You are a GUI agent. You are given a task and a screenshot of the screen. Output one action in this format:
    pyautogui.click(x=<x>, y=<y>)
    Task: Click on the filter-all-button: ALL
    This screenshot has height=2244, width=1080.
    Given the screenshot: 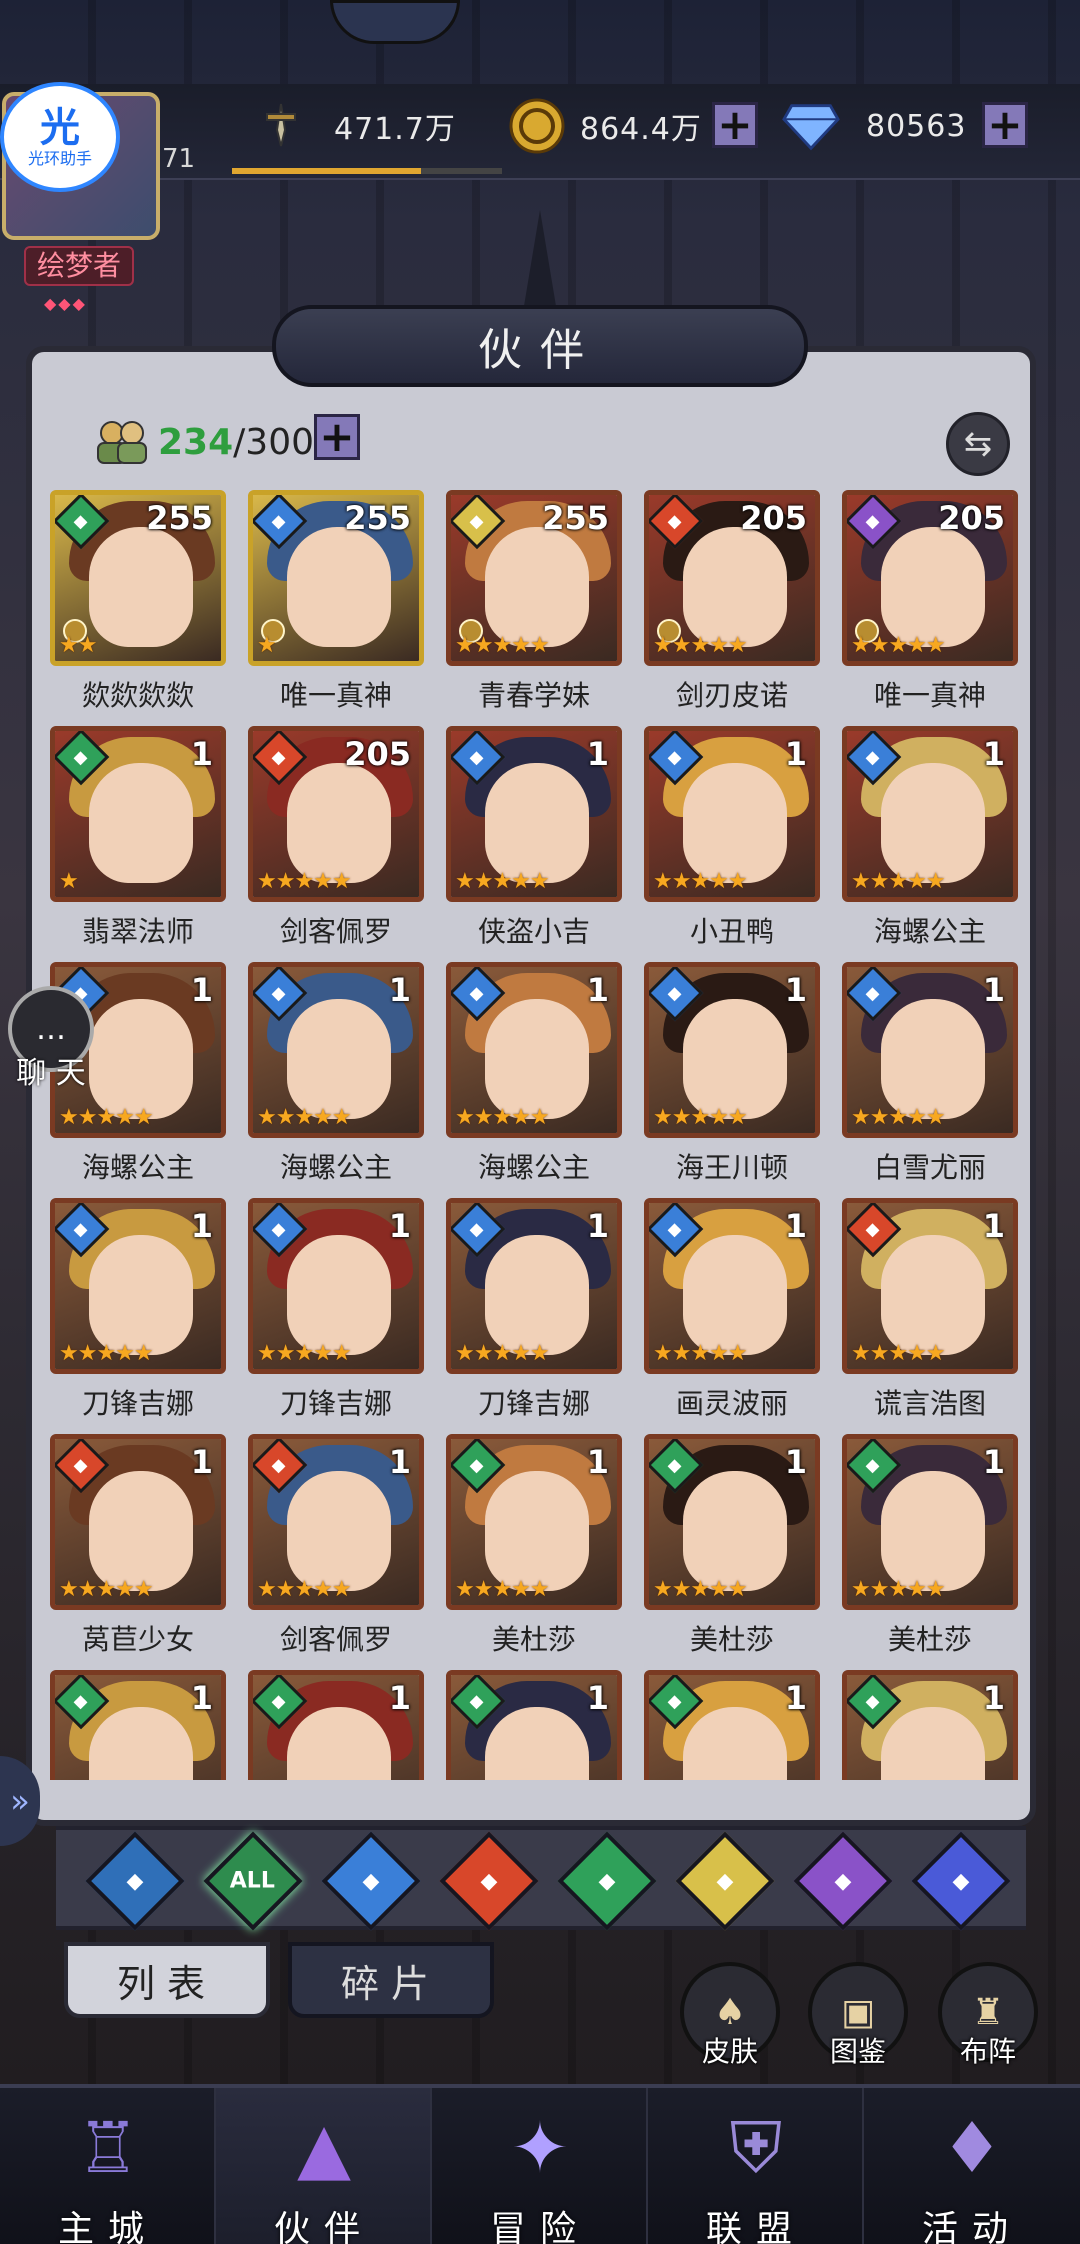 What is the action you would take?
    pyautogui.click(x=253, y=1881)
    